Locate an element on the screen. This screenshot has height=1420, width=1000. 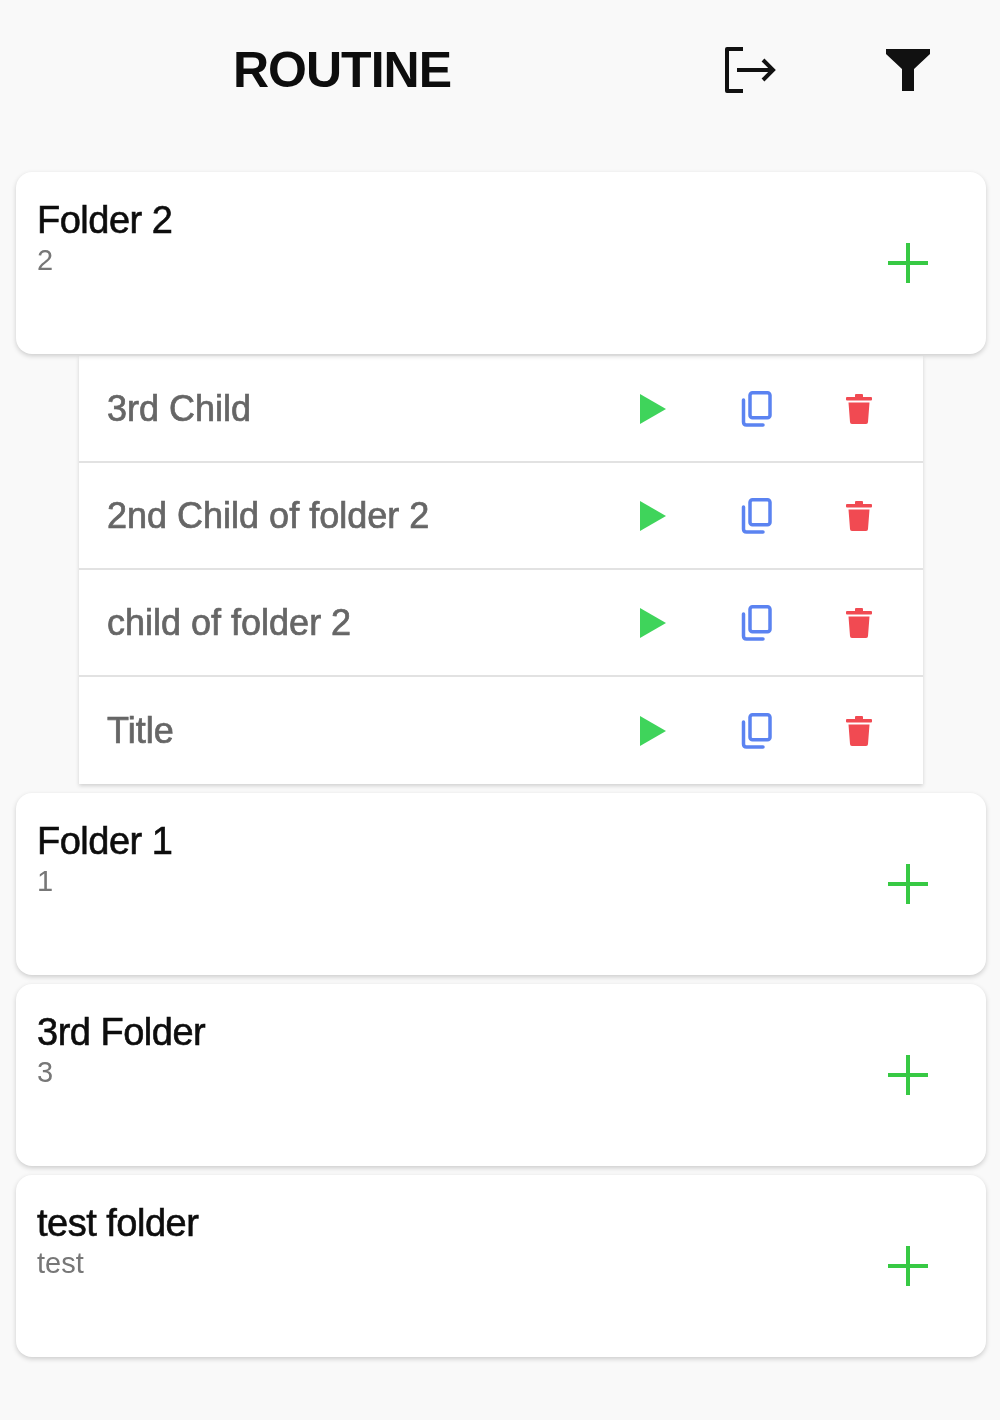
folder-subtitle: 2 is located at coordinates (45, 260).